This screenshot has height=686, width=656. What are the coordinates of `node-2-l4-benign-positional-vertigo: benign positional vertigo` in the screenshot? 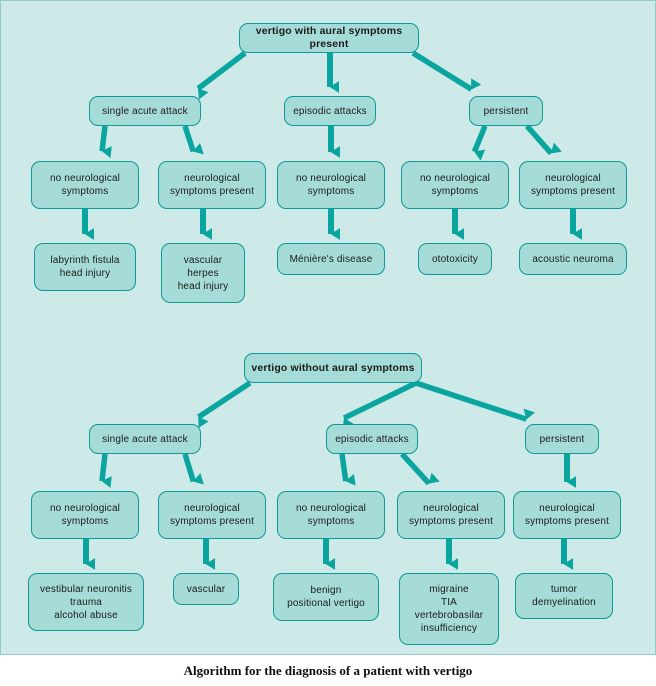 It's located at (326, 597).